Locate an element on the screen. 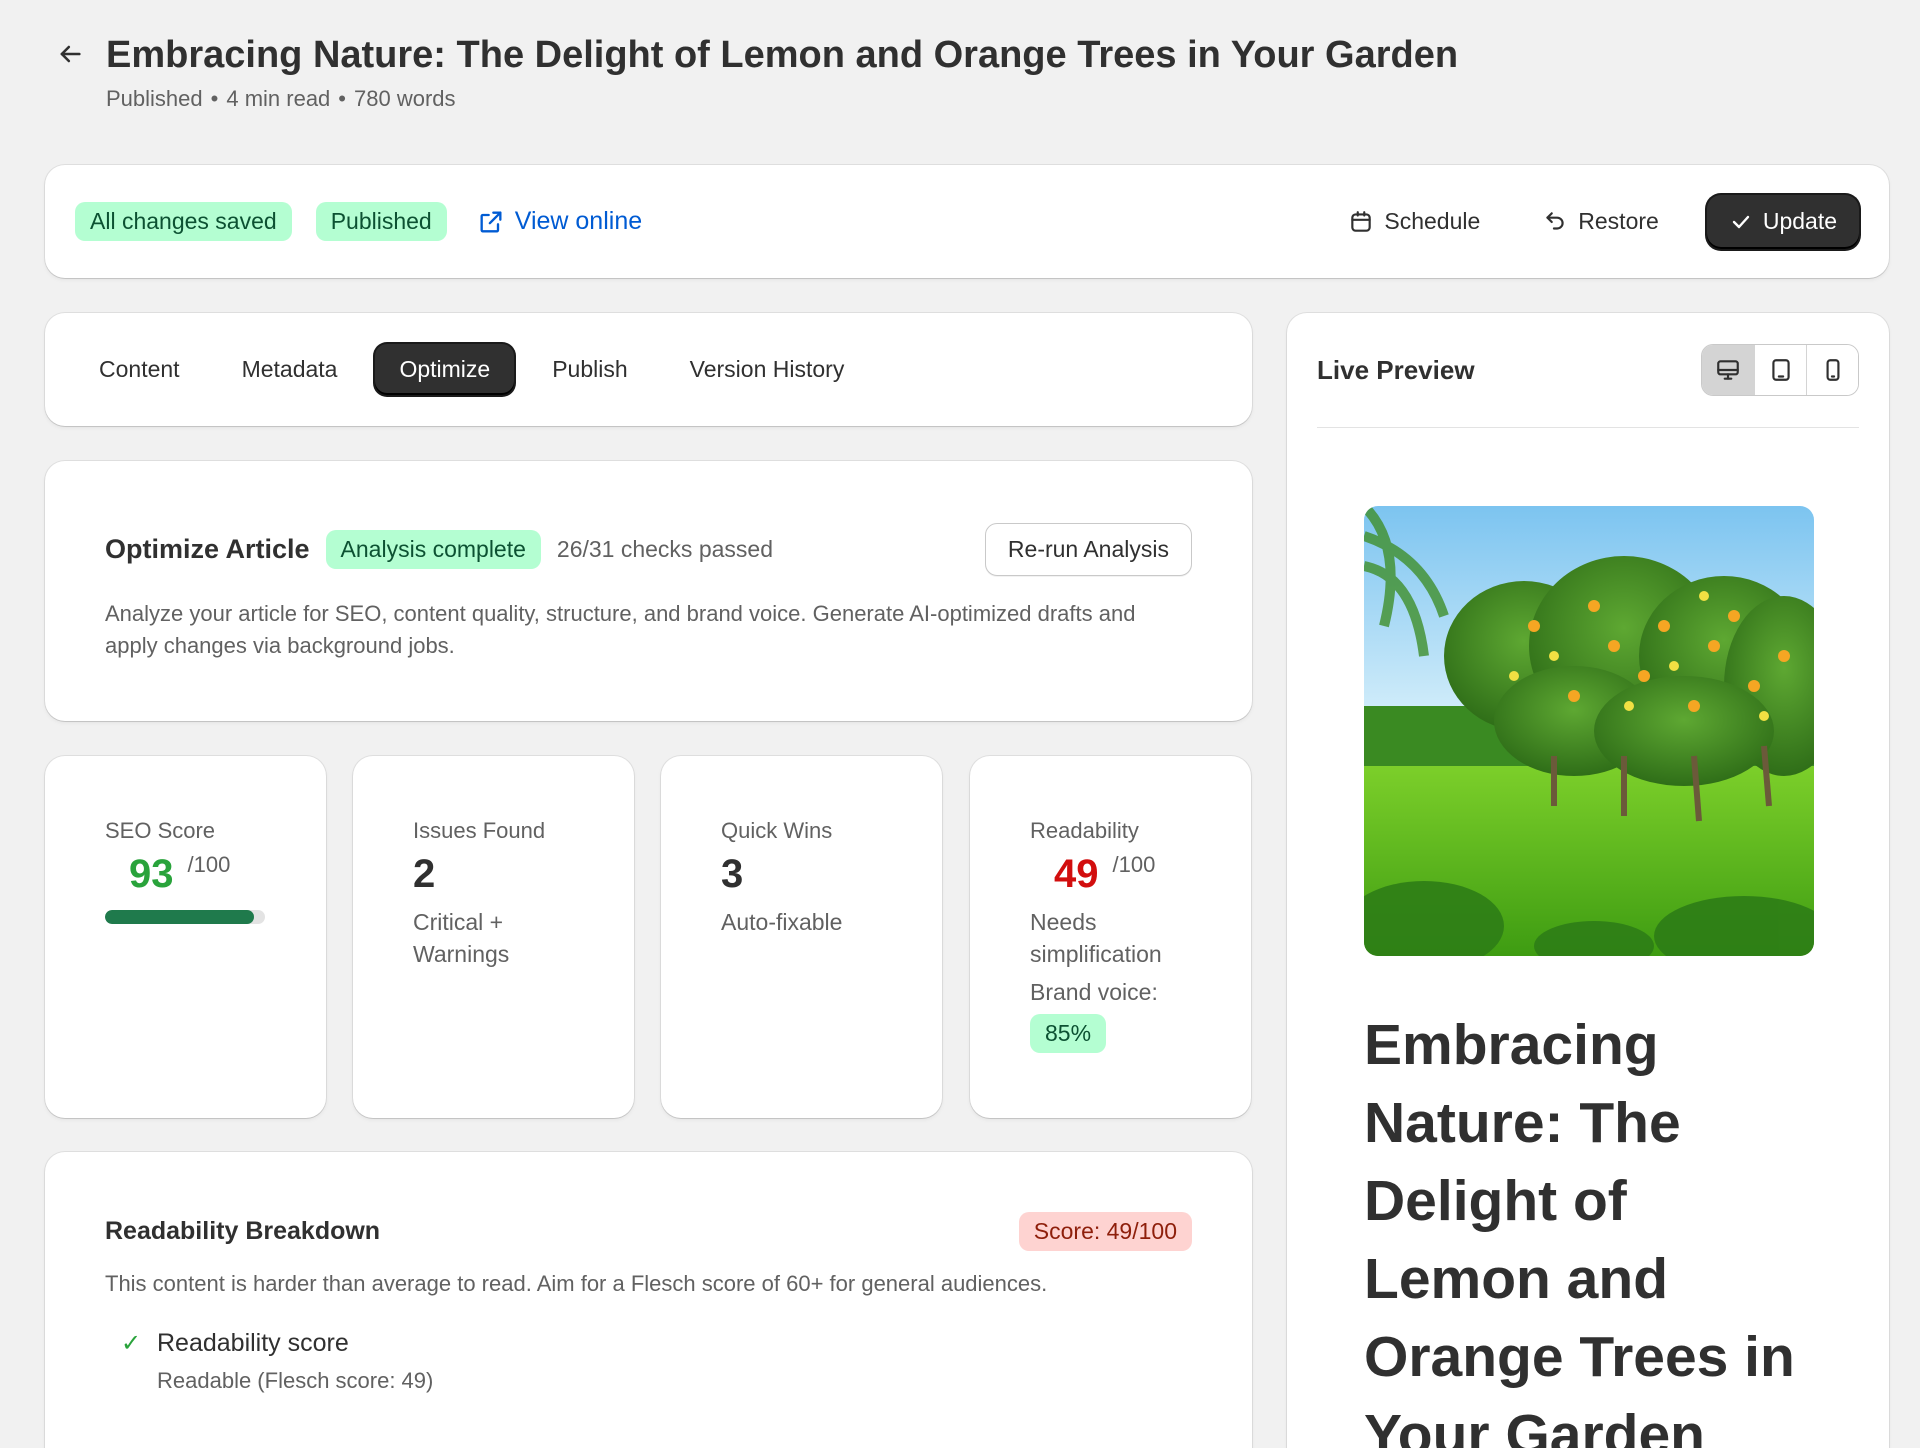 This screenshot has height=1448, width=1920. restore-button: Restore is located at coordinates (1600, 221).